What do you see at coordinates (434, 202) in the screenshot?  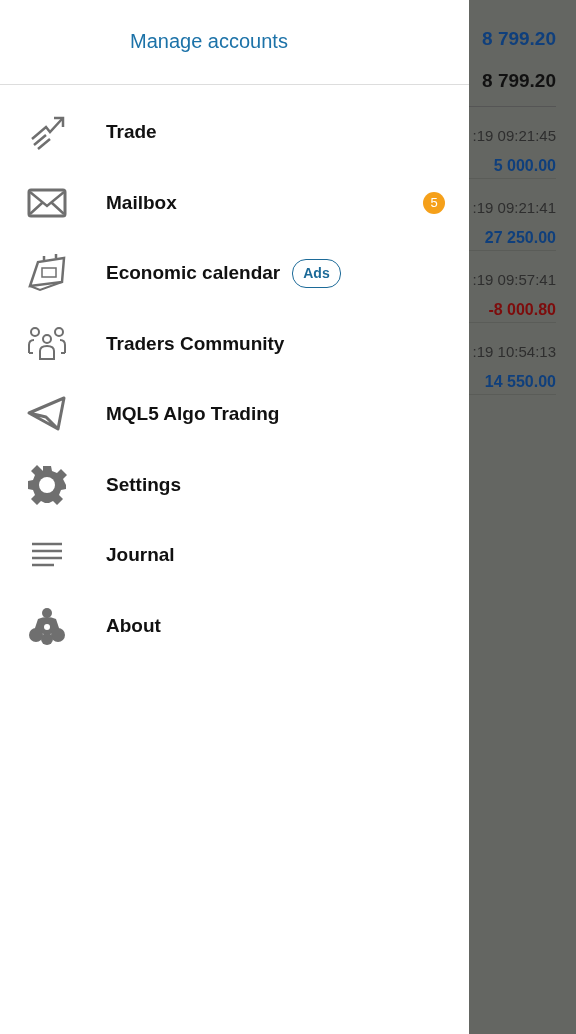 I see `unread-count-badge: 5` at bounding box center [434, 202].